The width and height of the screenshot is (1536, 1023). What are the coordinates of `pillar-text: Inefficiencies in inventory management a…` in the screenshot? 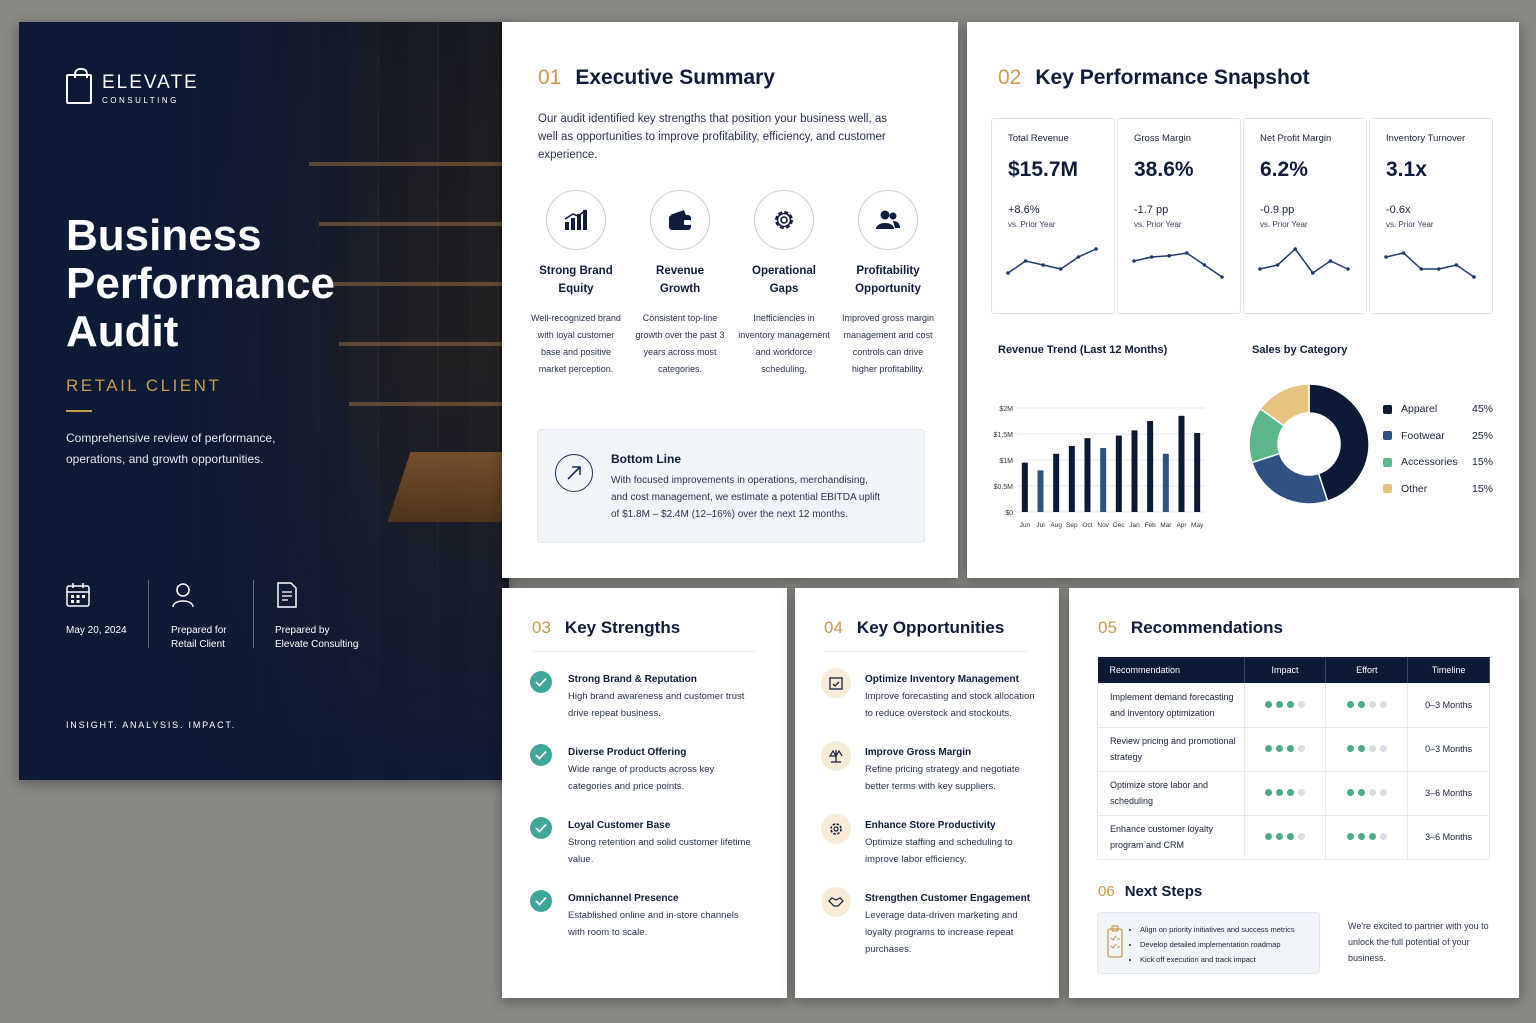 It's located at (784, 343).